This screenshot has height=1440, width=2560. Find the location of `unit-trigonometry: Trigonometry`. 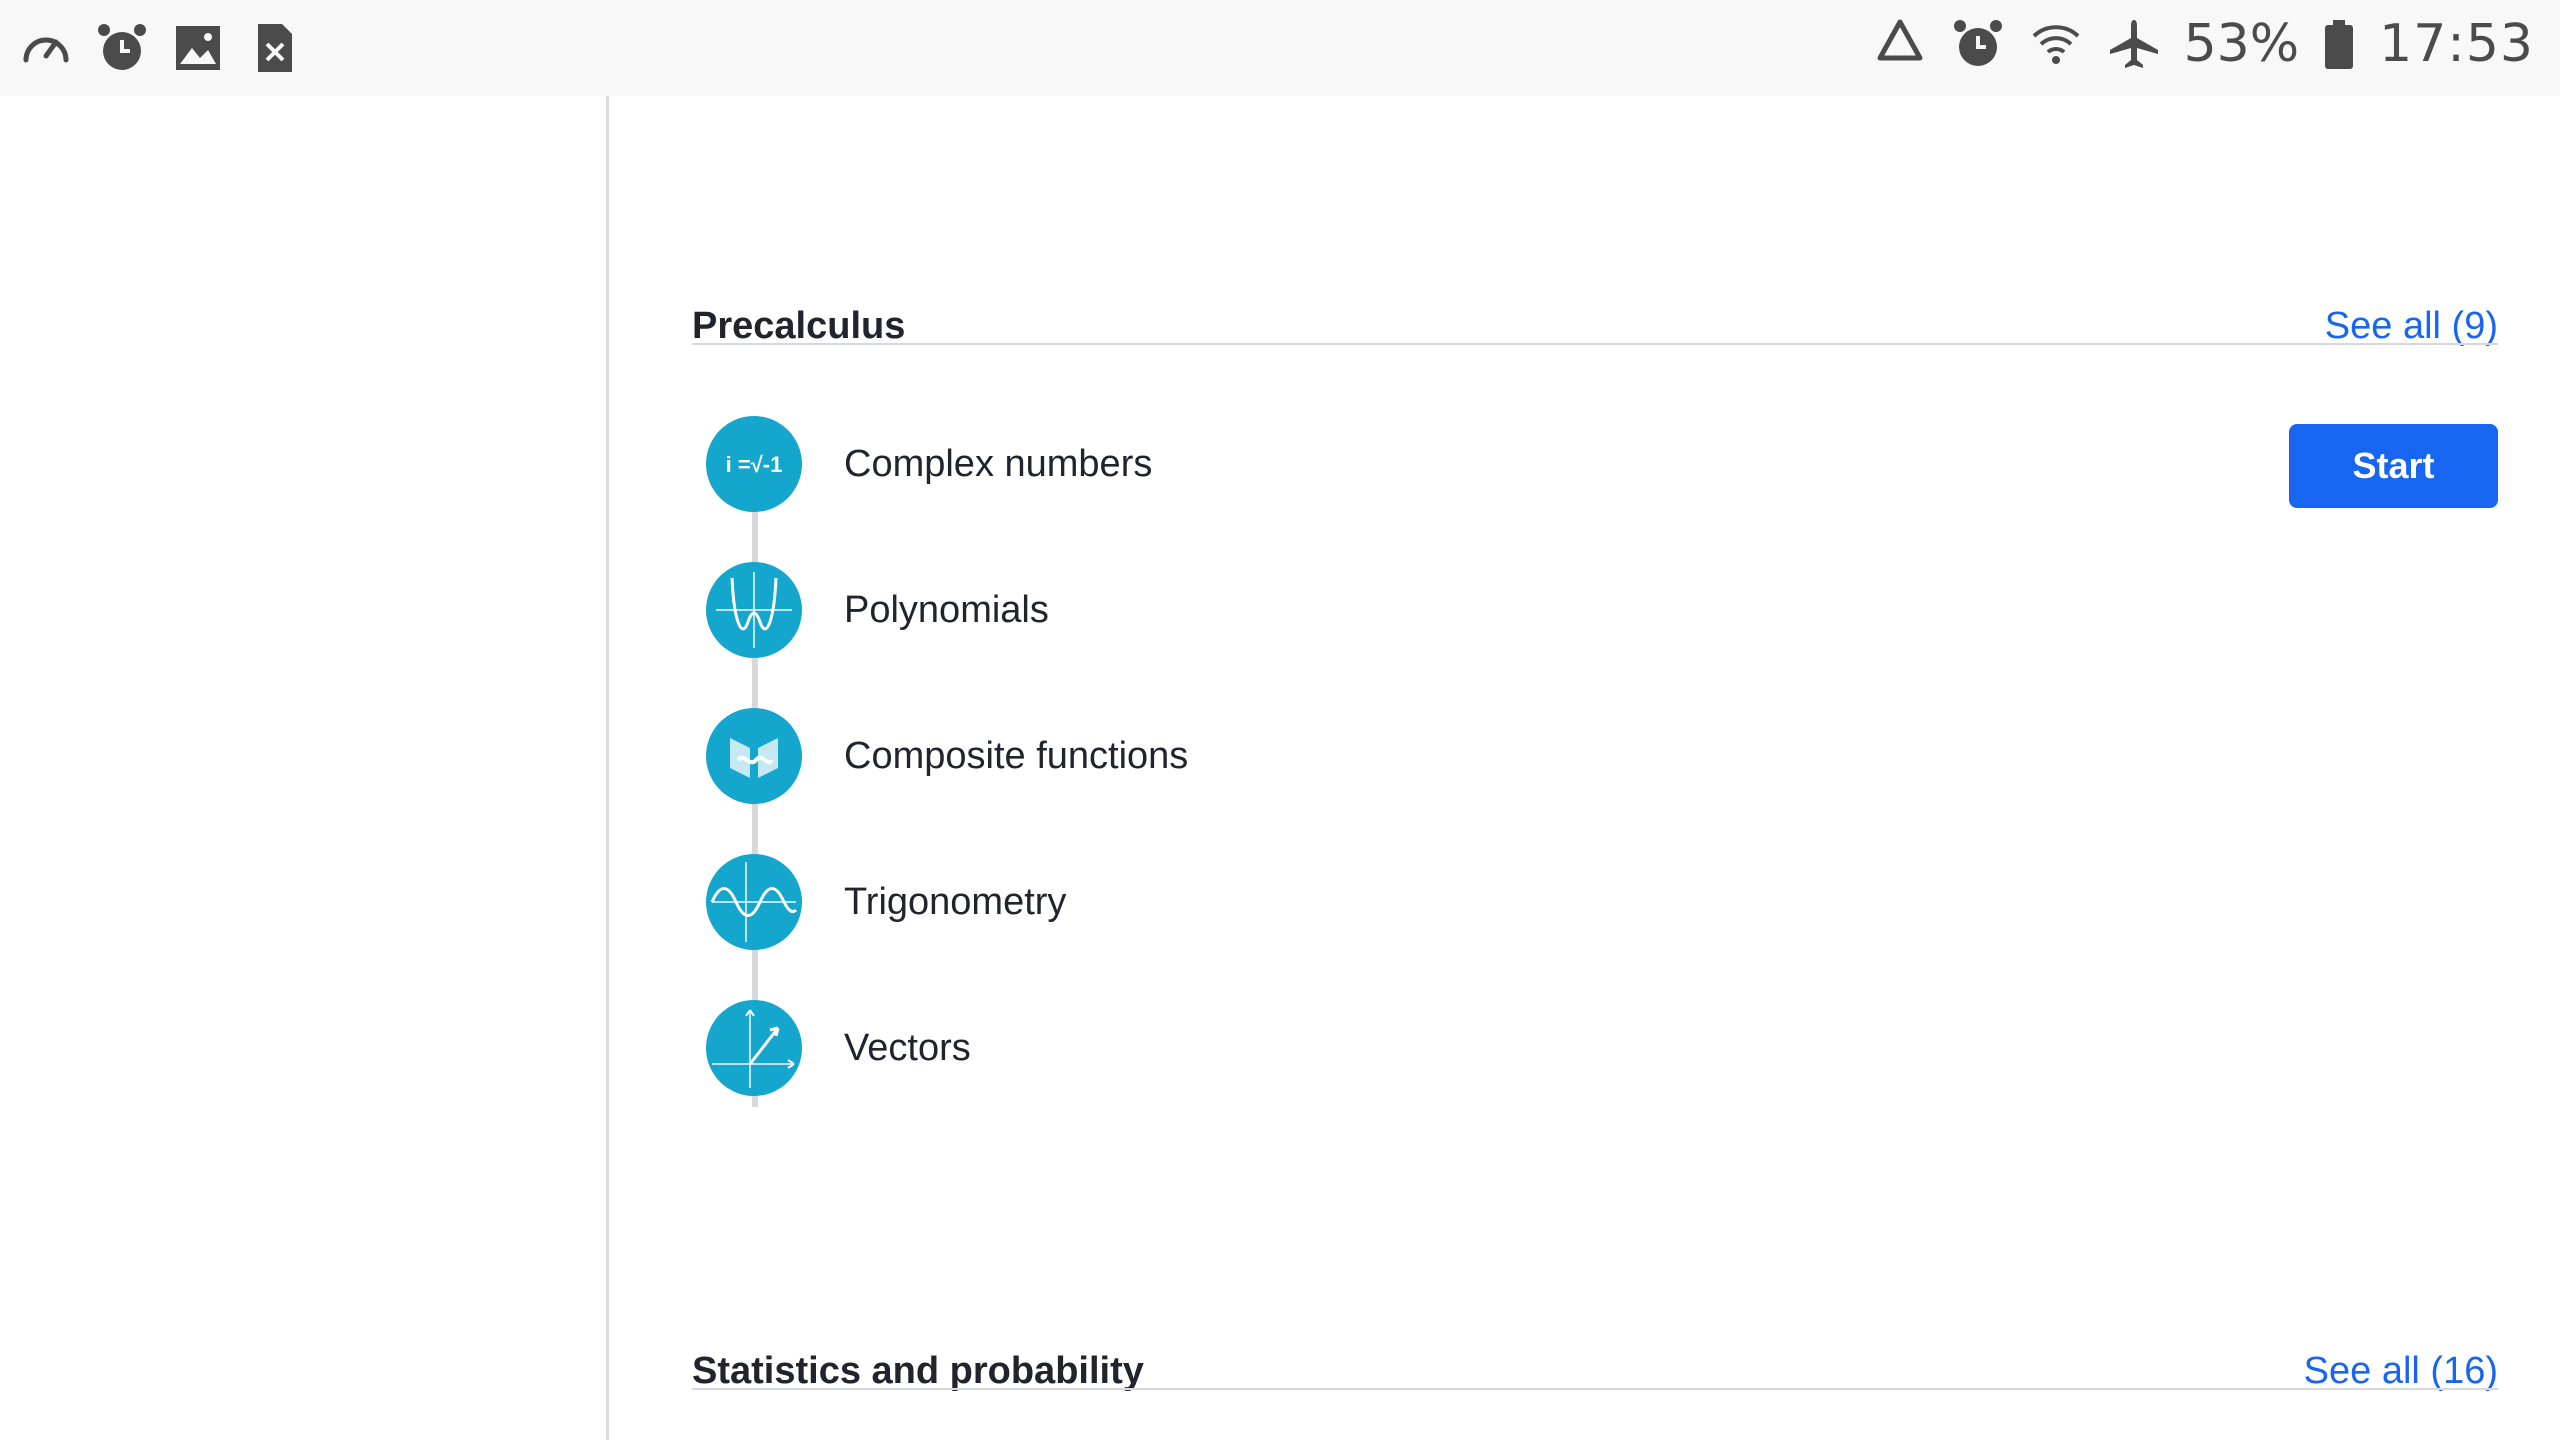

unit-trigonometry: Trigonometry is located at coordinates (1595, 902).